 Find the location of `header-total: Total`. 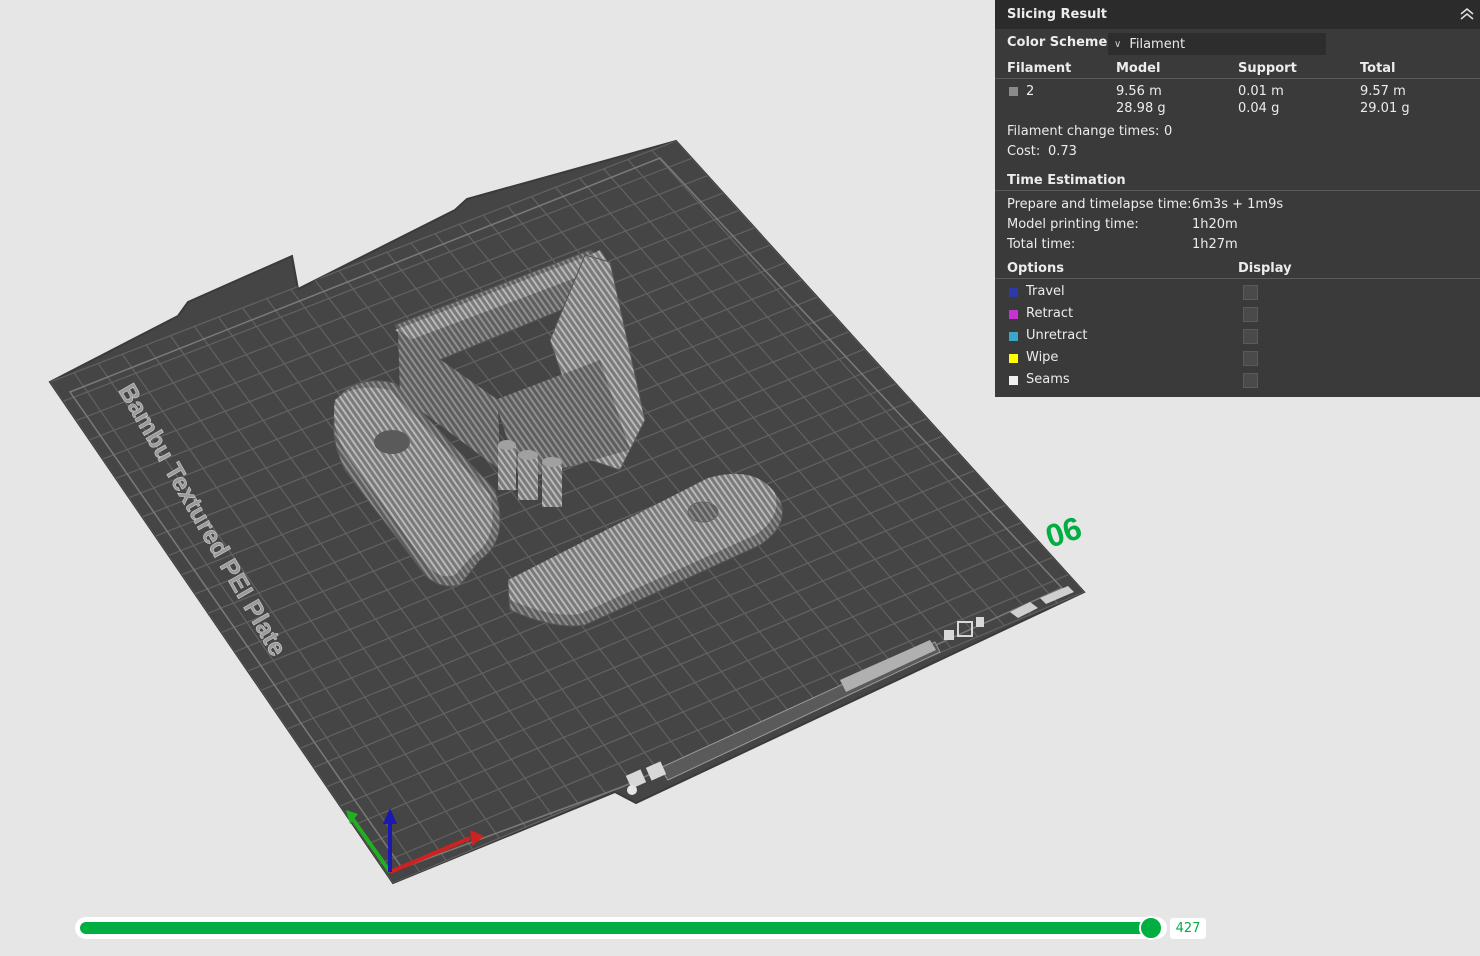

header-total: Total is located at coordinates (1378, 68).